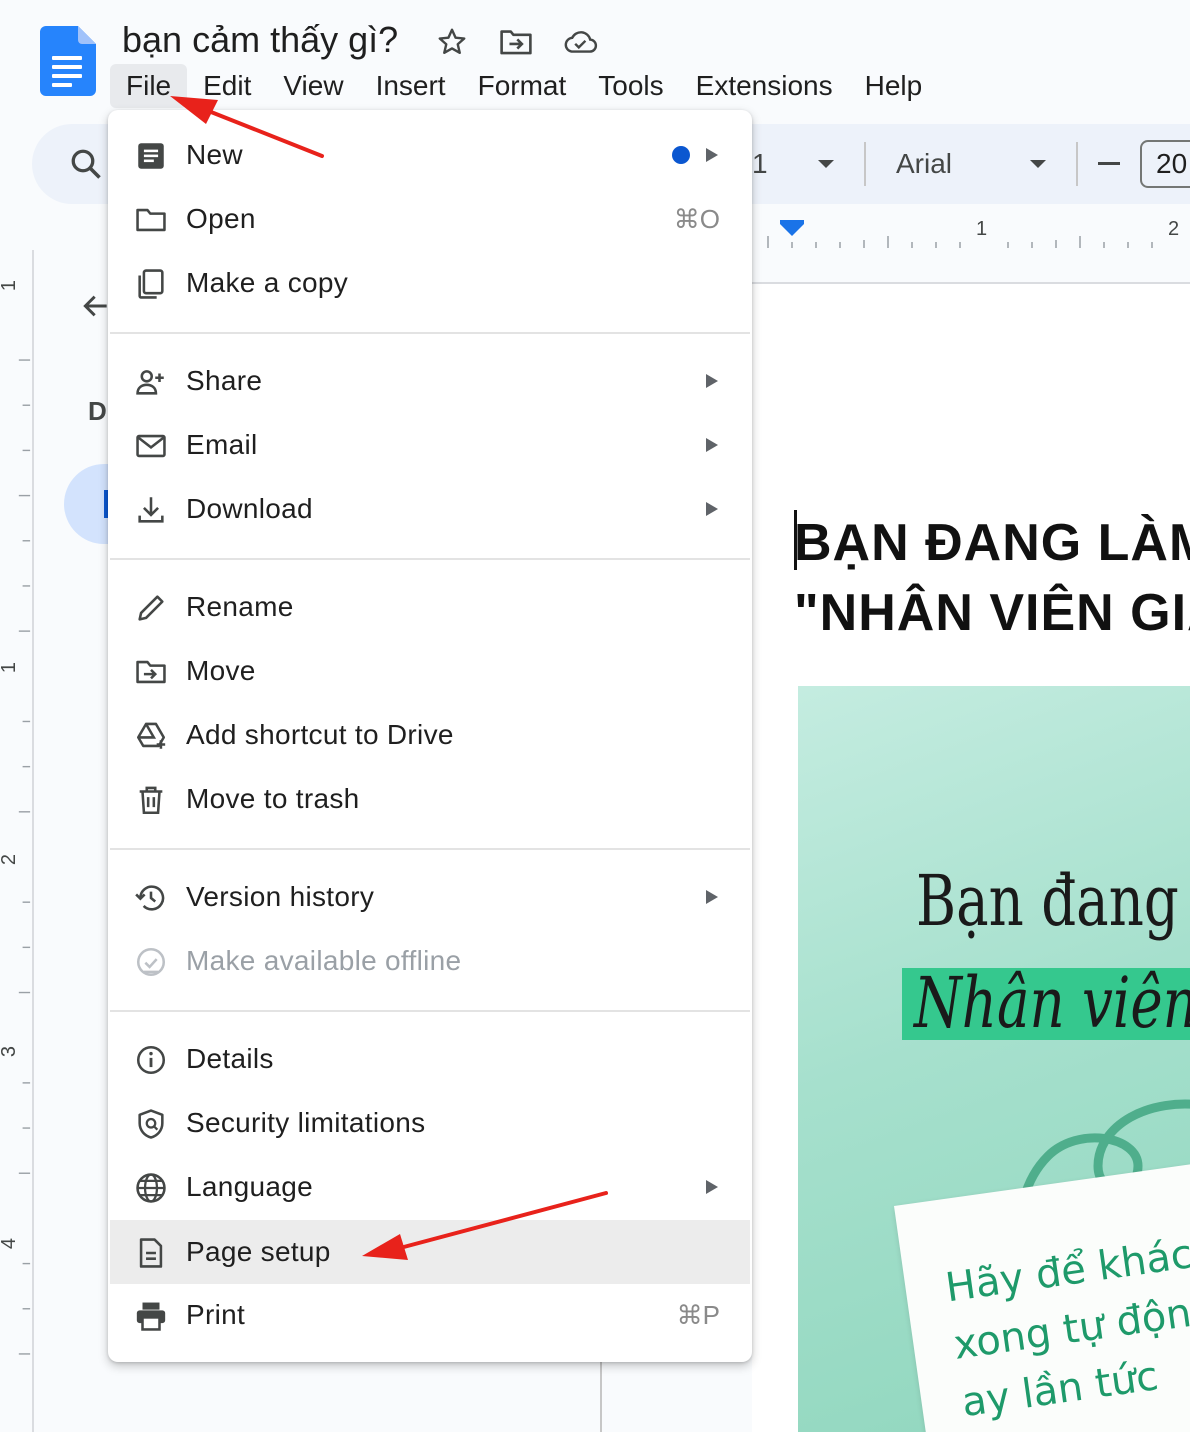  Describe the element at coordinates (151, 156) in the screenshot. I see `doc-icon` at that location.